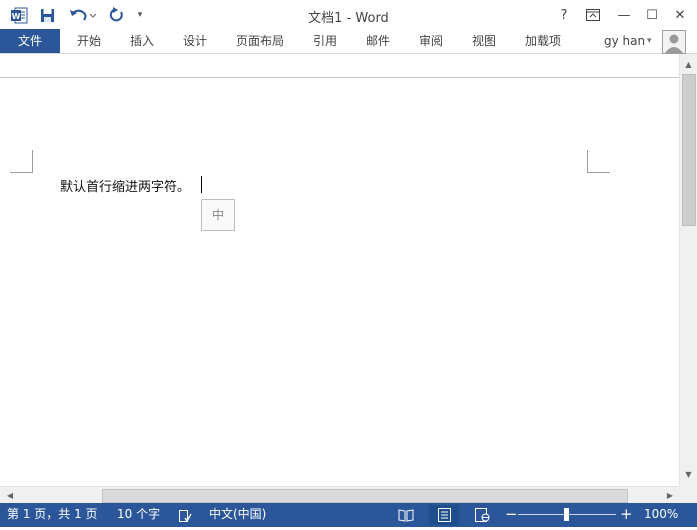  Describe the element at coordinates (30, 41) in the screenshot. I see `tab-file: 文件` at that location.